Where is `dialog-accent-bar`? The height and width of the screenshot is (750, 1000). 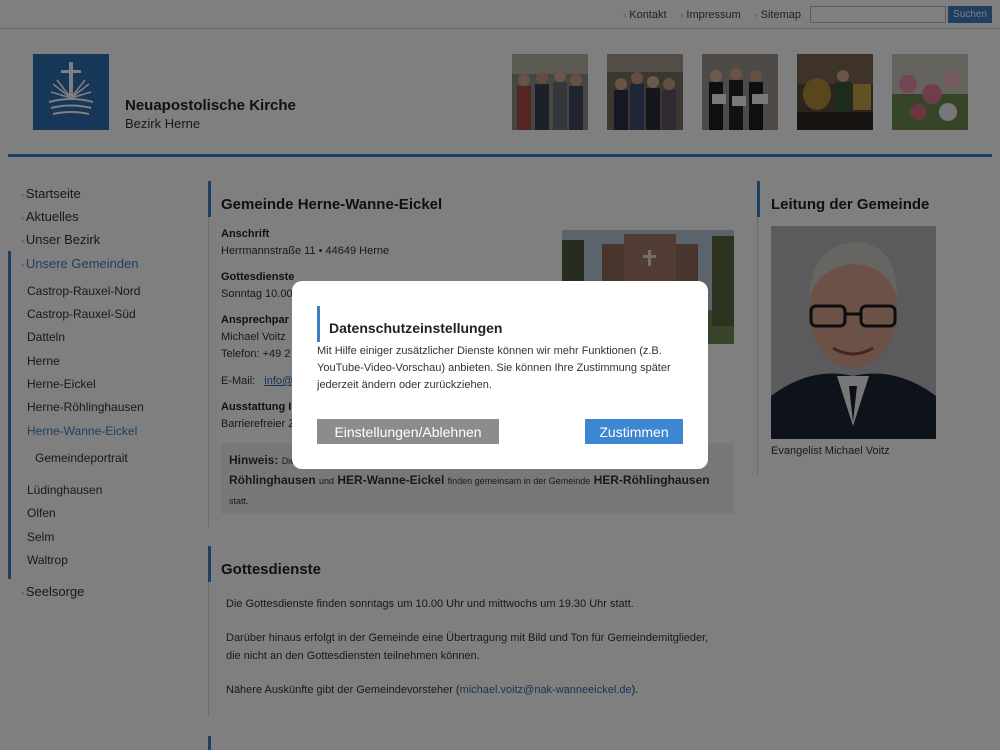 dialog-accent-bar is located at coordinates (318, 324).